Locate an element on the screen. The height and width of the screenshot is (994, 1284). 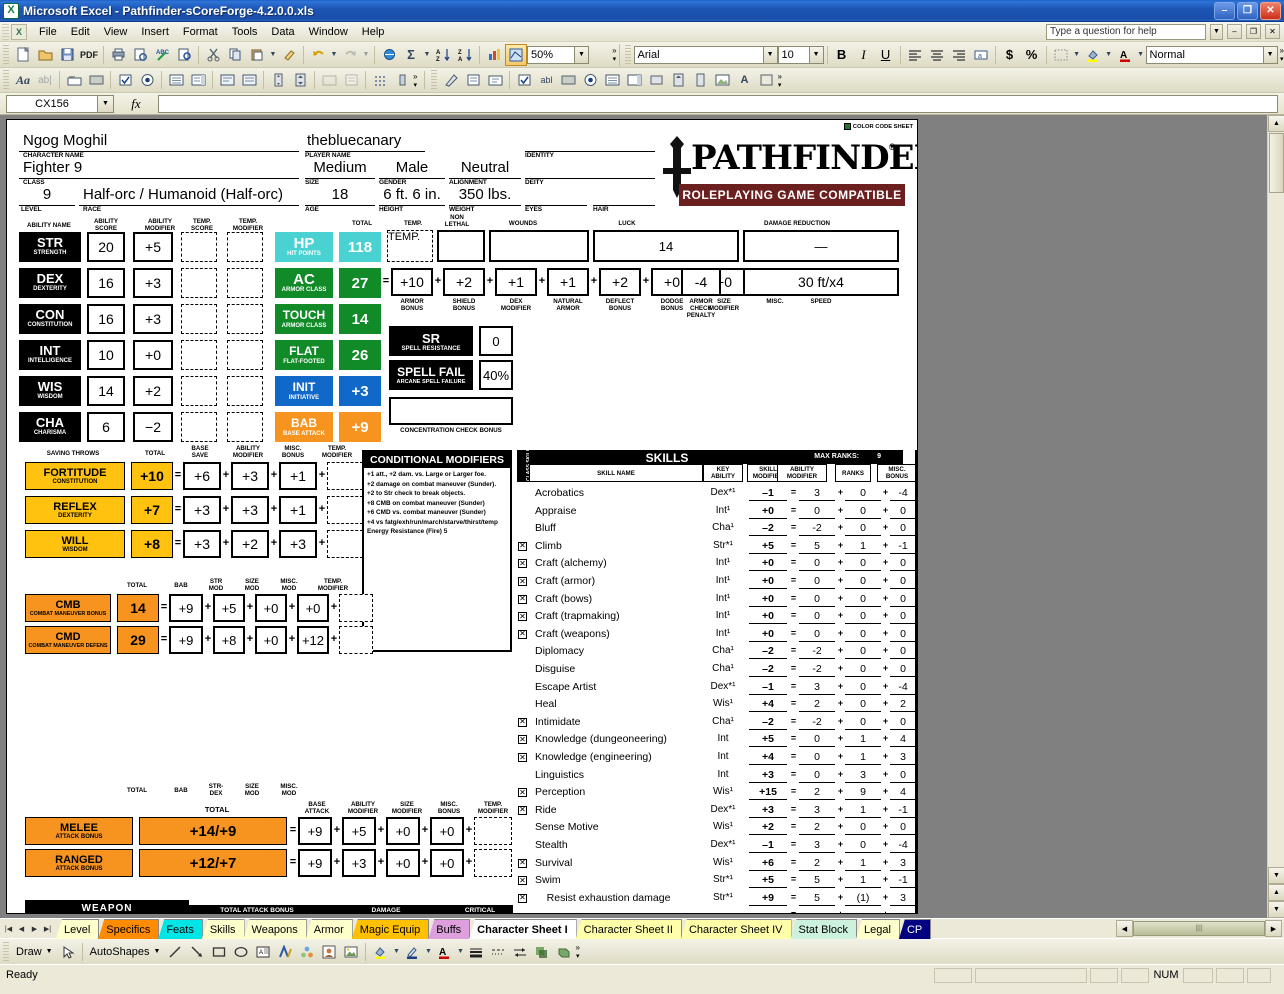
control-checkbox-icon is located at coordinates (524, 80).